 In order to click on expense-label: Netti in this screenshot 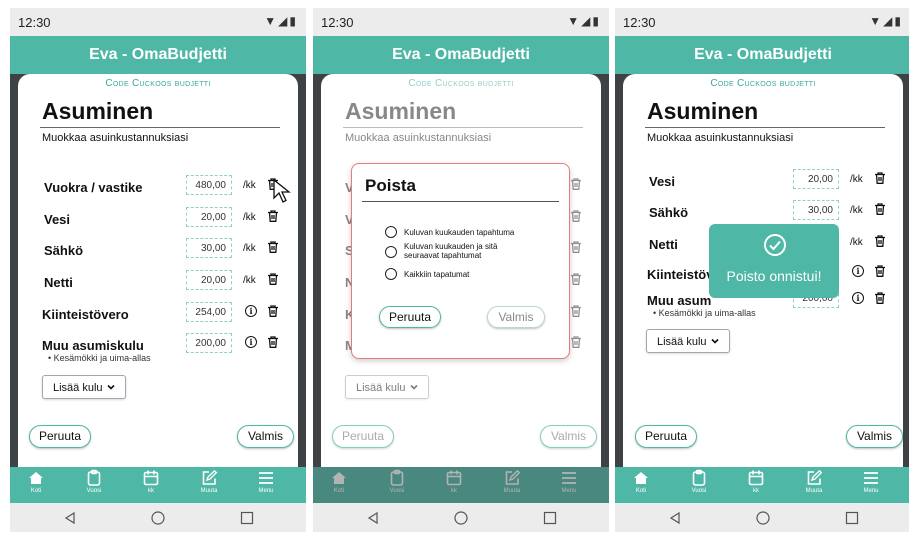, I will do `click(663, 244)`.